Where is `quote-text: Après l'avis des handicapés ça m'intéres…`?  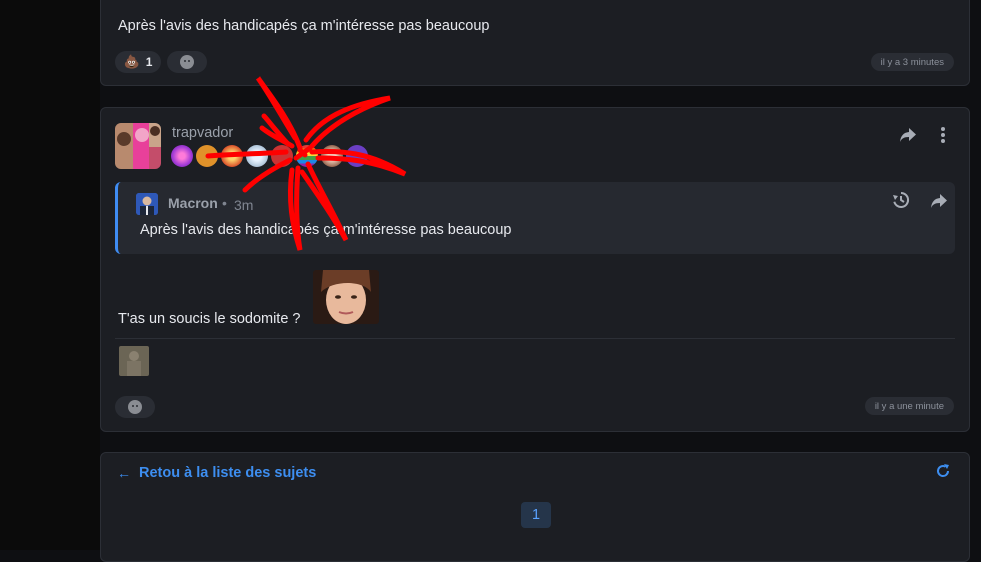 quote-text: Après l'avis des handicapés ça m'intéres… is located at coordinates (326, 230).